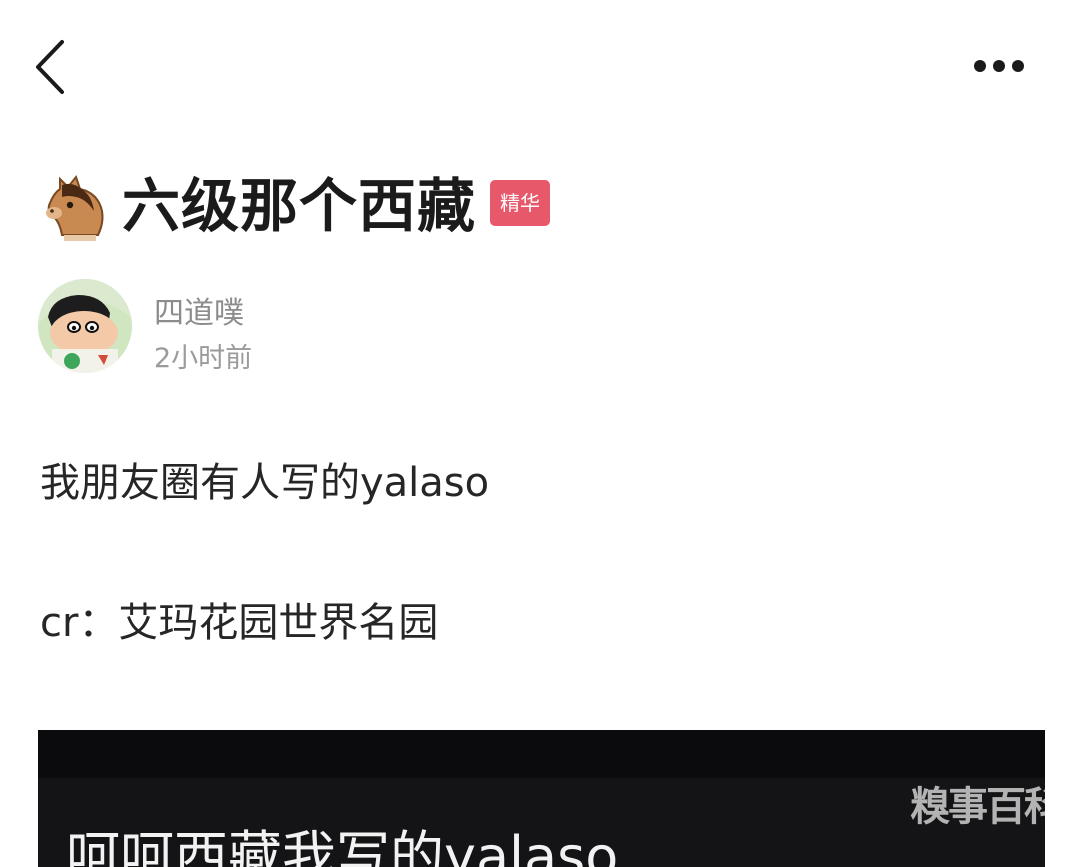  I want to click on post-title-row: 六级那个西藏 精华, so click(295, 206).